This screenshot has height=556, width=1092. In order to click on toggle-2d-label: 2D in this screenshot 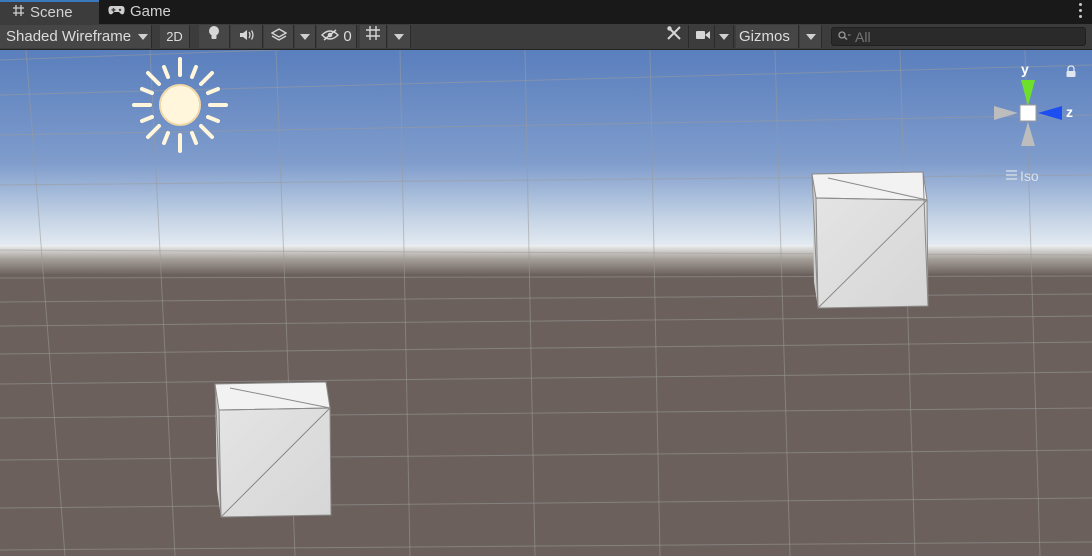, I will do `click(174, 36)`.